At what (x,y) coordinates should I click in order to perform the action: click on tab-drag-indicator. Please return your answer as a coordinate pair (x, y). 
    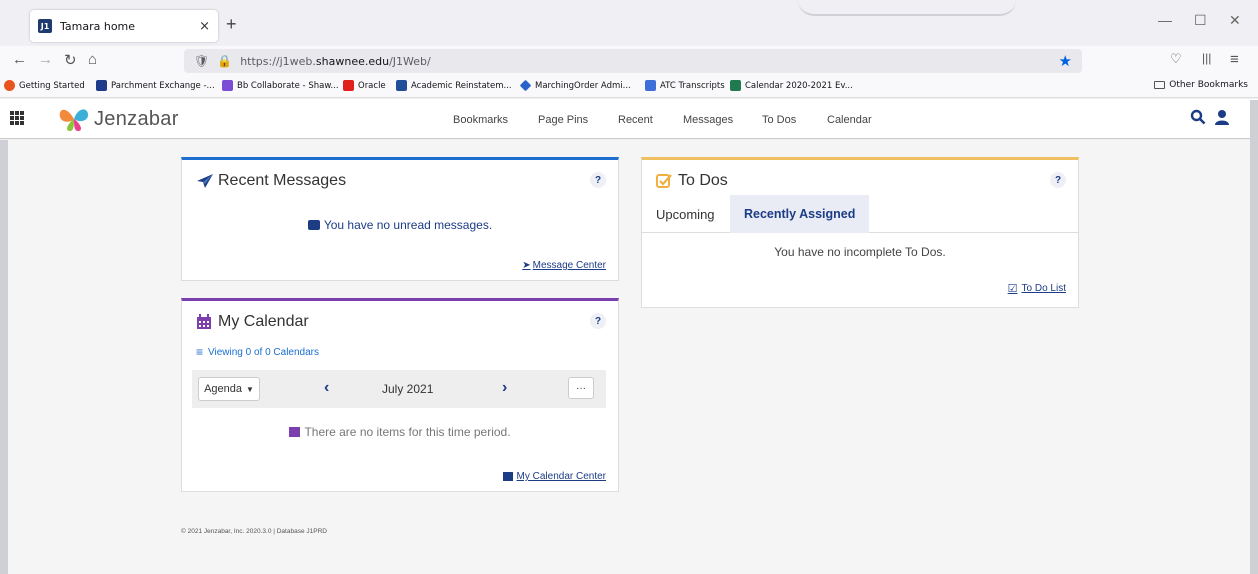
    Looking at the image, I should click on (907, 8).